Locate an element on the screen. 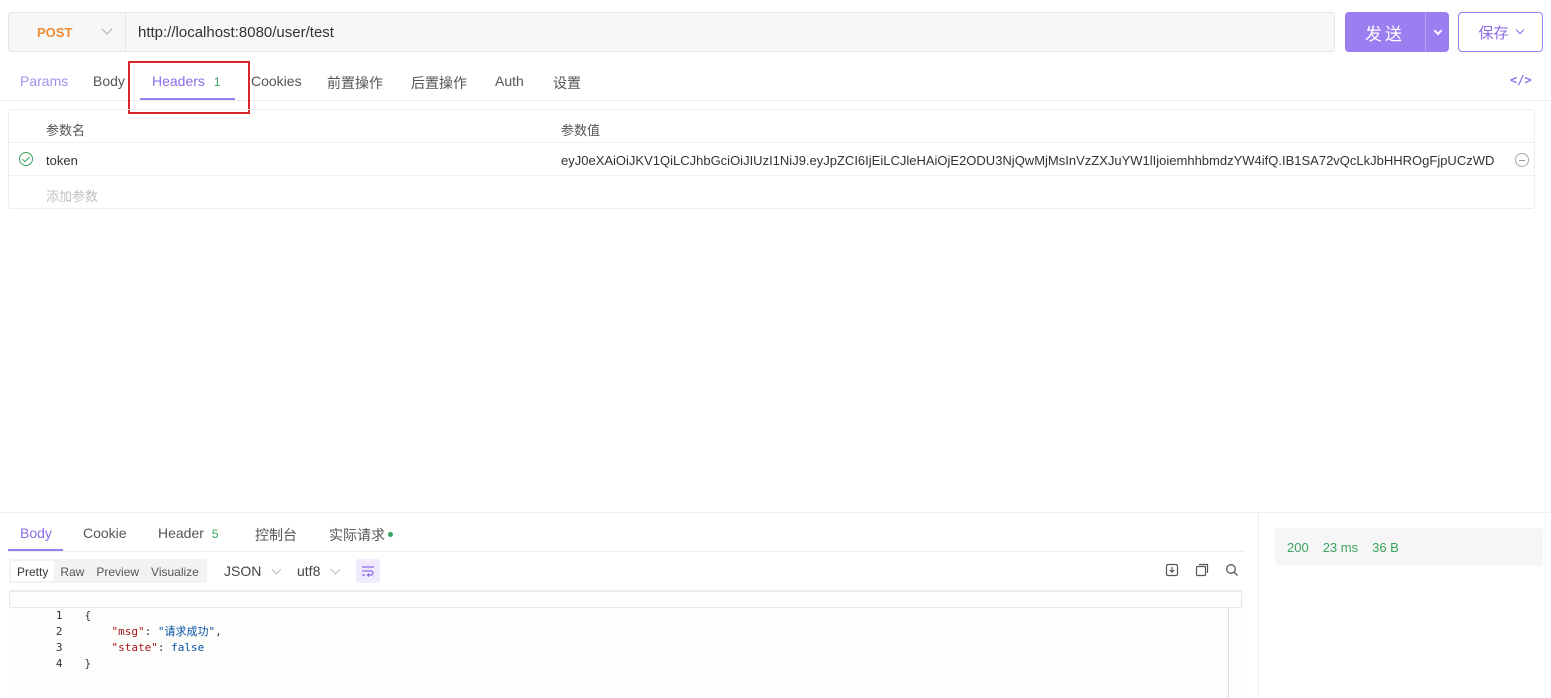  tab-post-script: 后置操作 is located at coordinates (439, 83).